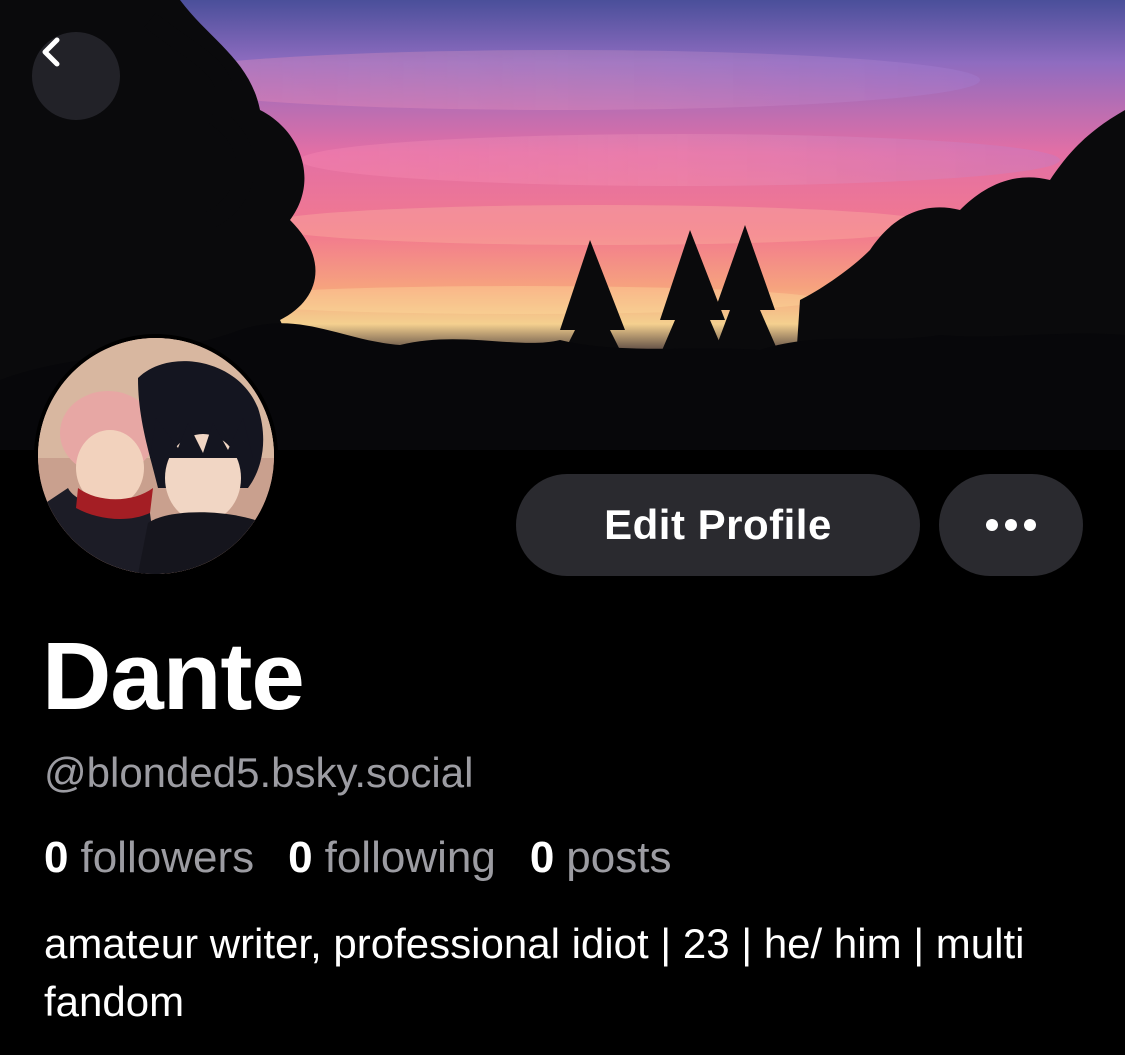 The image size is (1125, 1055). What do you see at coordinates (56, 857) in the screenshot?
I see `followers-count: 0` at bounding box center [56, 857].